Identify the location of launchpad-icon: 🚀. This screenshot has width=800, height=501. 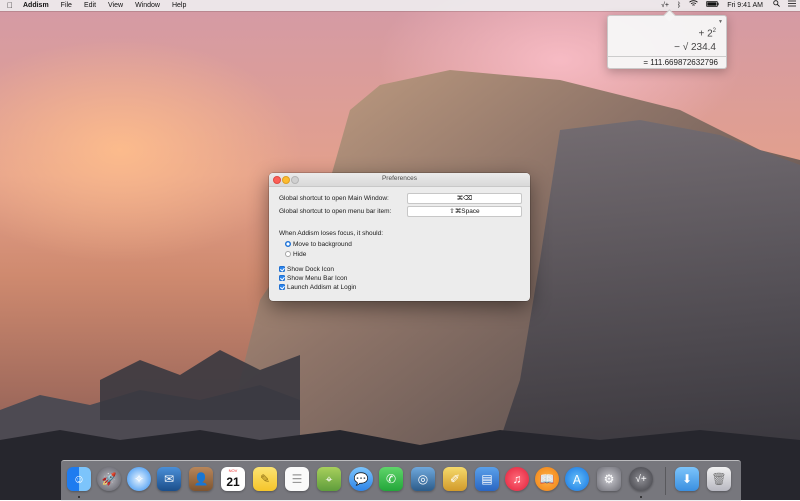
(109, 479).